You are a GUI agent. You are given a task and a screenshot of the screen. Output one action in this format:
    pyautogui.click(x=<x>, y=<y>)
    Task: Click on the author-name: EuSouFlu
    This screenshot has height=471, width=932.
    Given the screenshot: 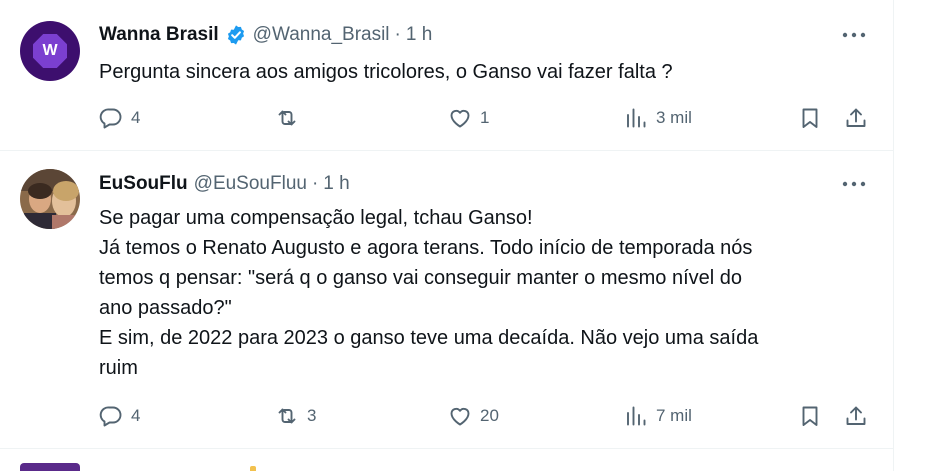 What is the action you would take?
    pyautogui.click(x=143, y=184)
    